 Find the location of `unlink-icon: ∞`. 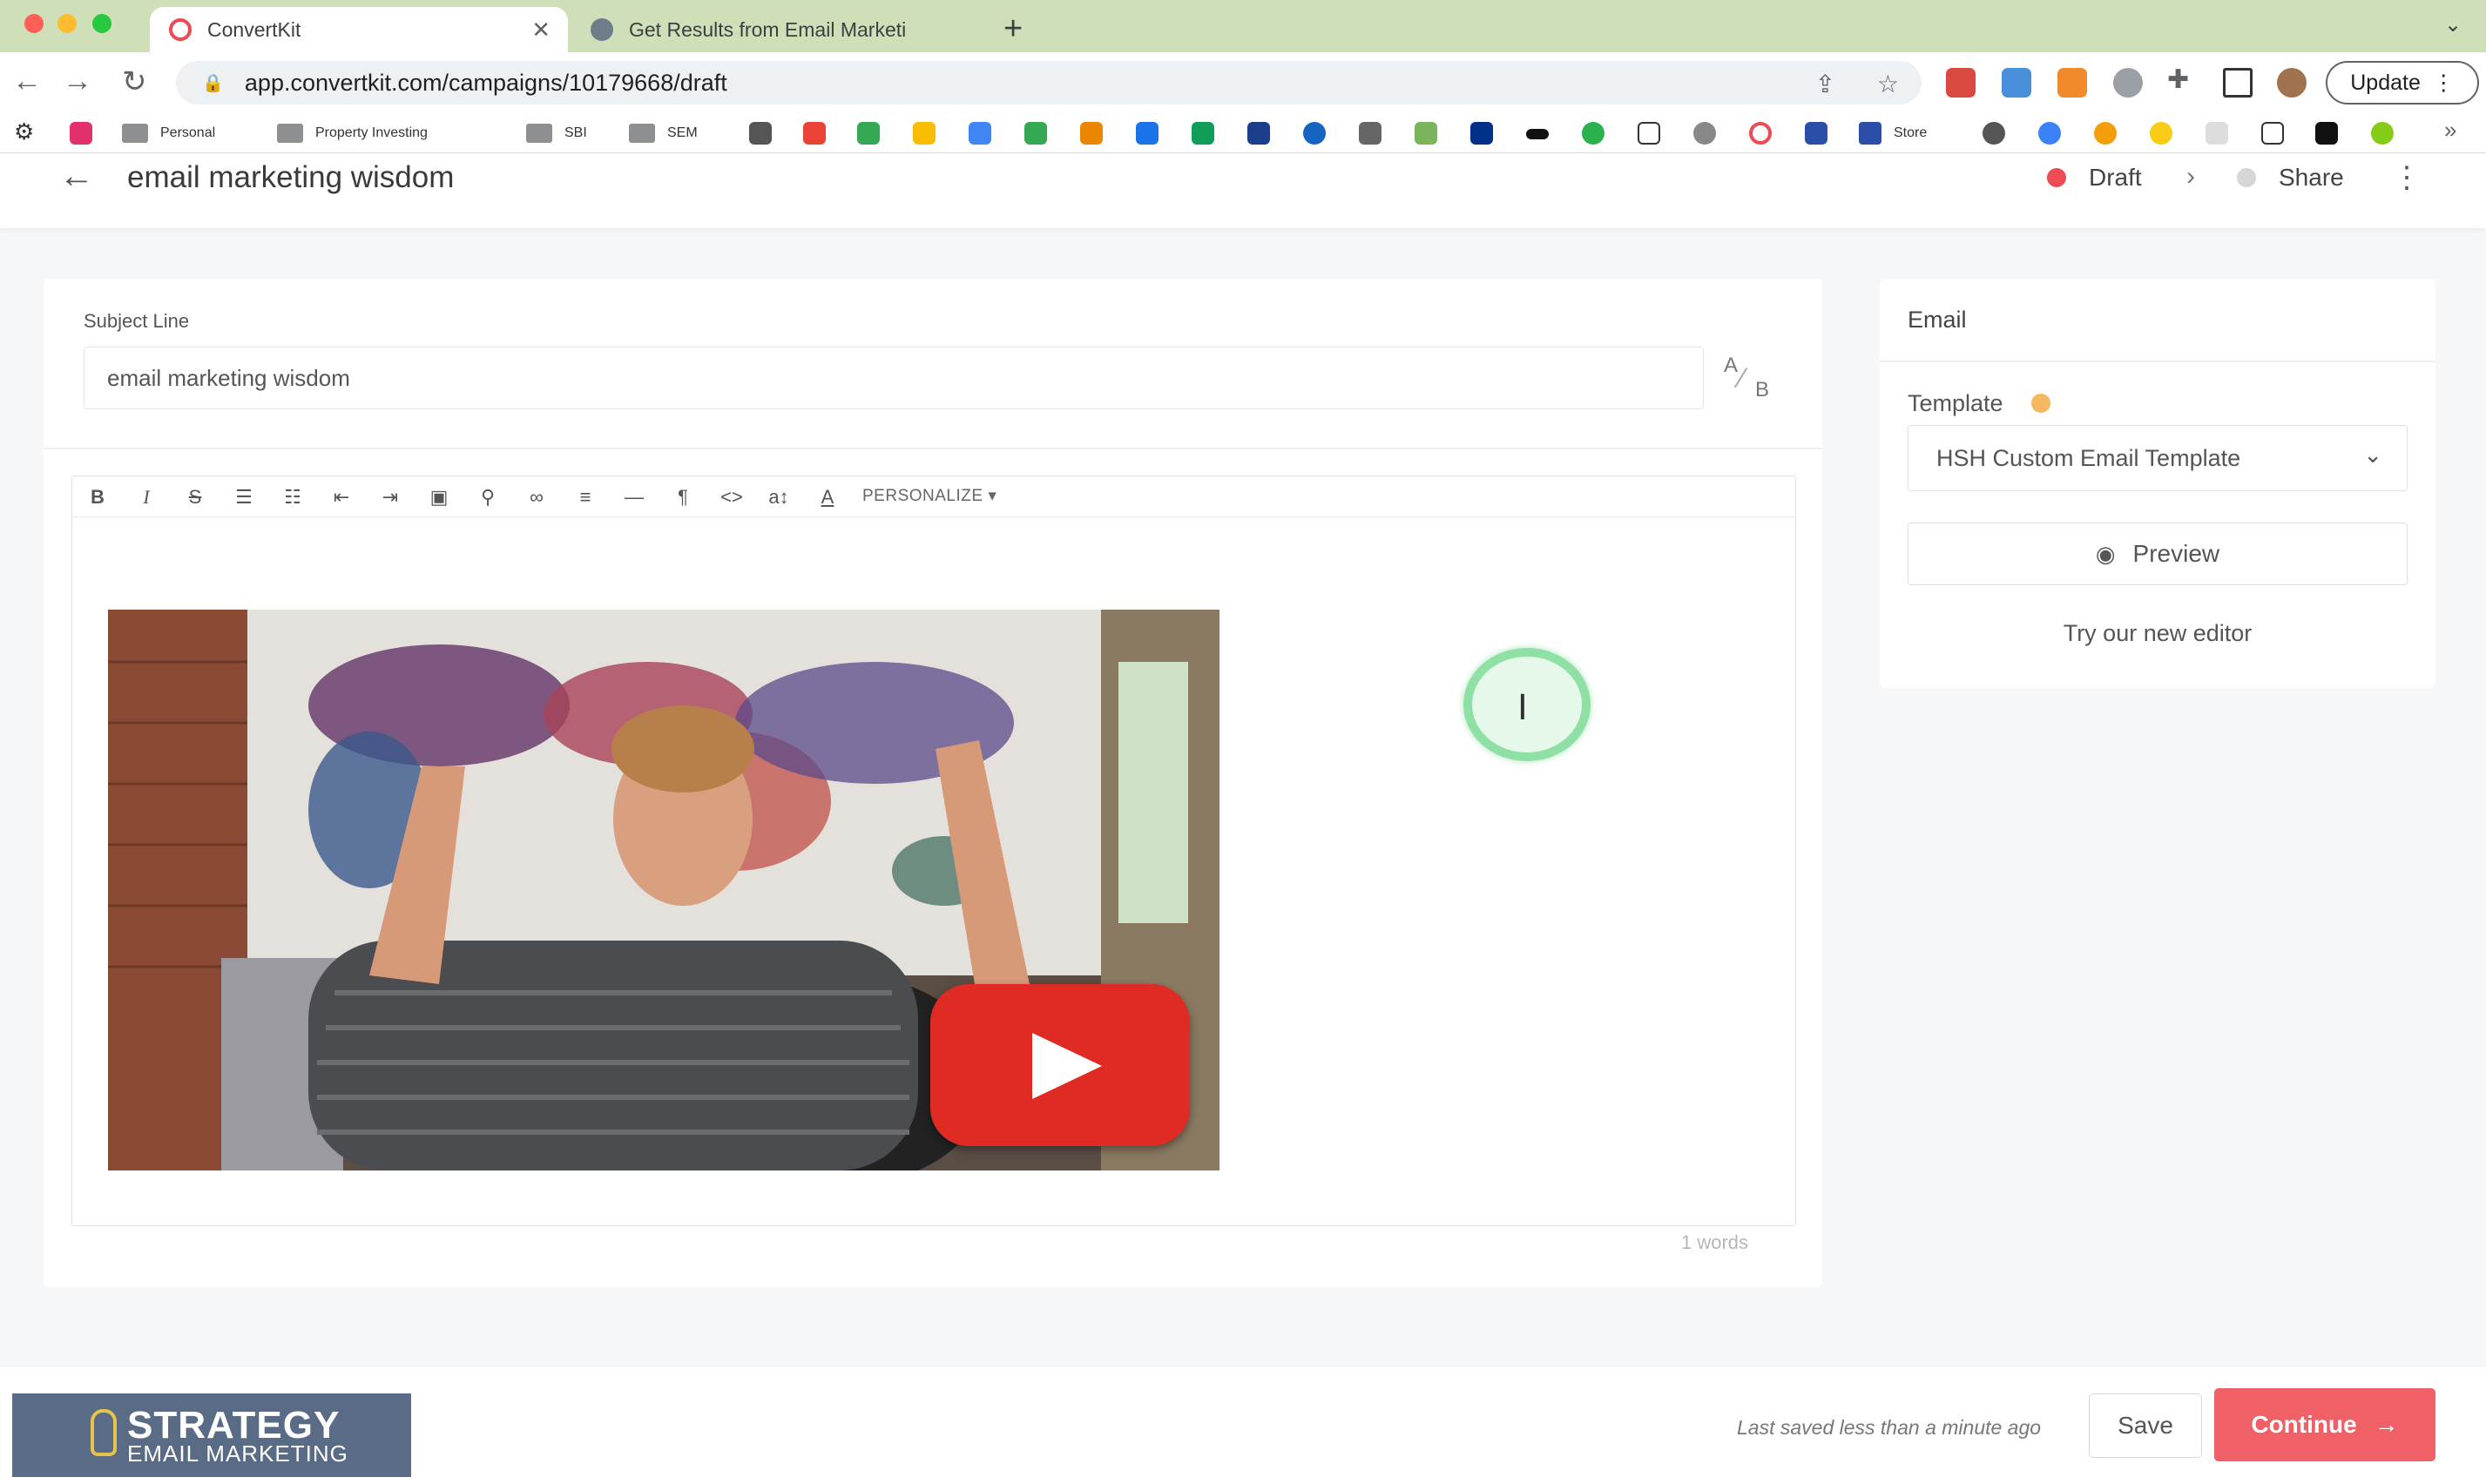

unlink-icon: ∞ is located at coordinates (536, 497).